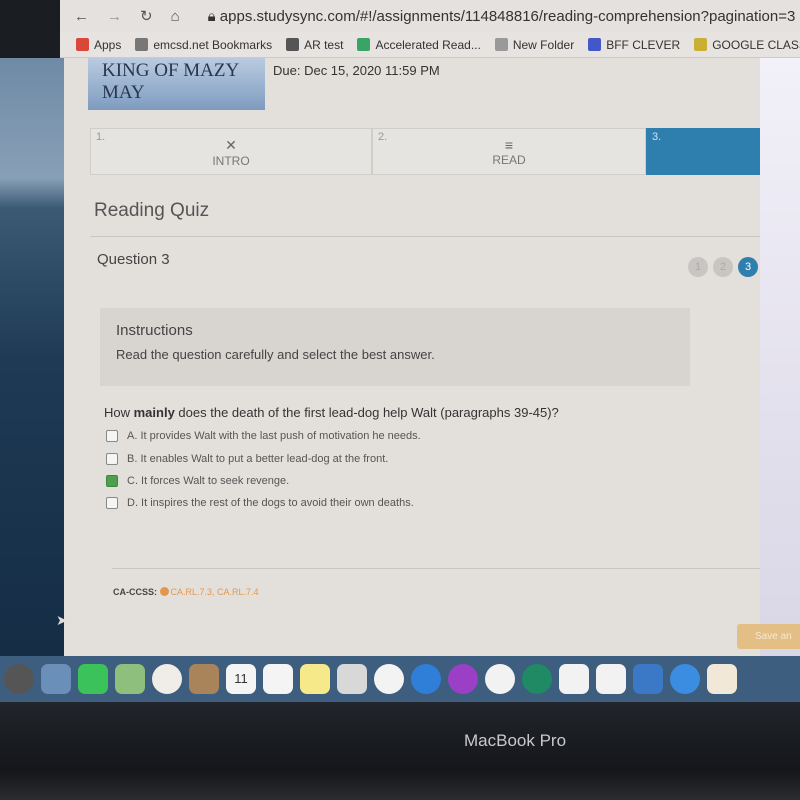 The image size is (800, 800). I want to click on notes-icon, so click(315, 679).